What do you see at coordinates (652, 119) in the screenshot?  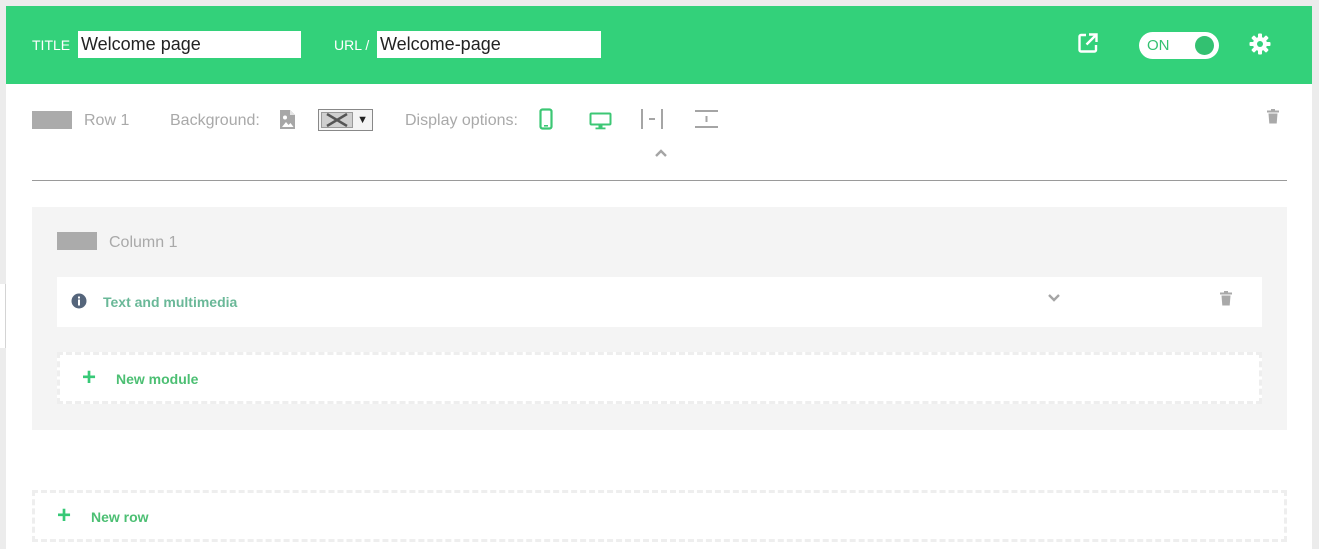 I see `full-width-icon` at bounding box center [652, 119].